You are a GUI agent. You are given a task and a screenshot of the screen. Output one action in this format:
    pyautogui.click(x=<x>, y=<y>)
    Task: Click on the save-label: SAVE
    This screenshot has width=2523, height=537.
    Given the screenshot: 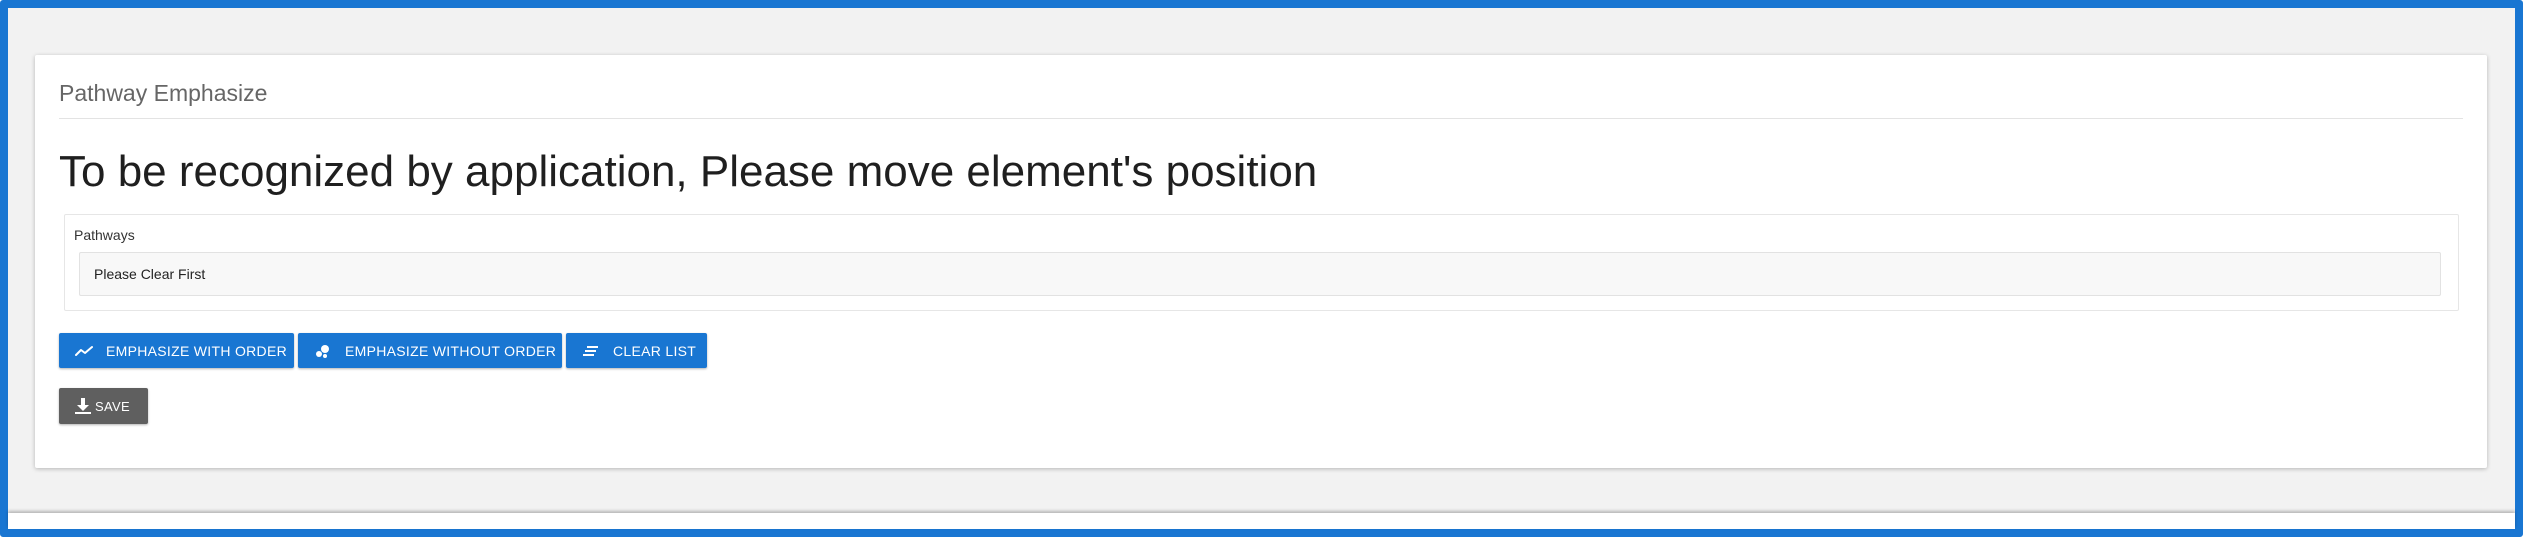 What is the action you would take?
    pyautogui.click(x=112, y=406)
    